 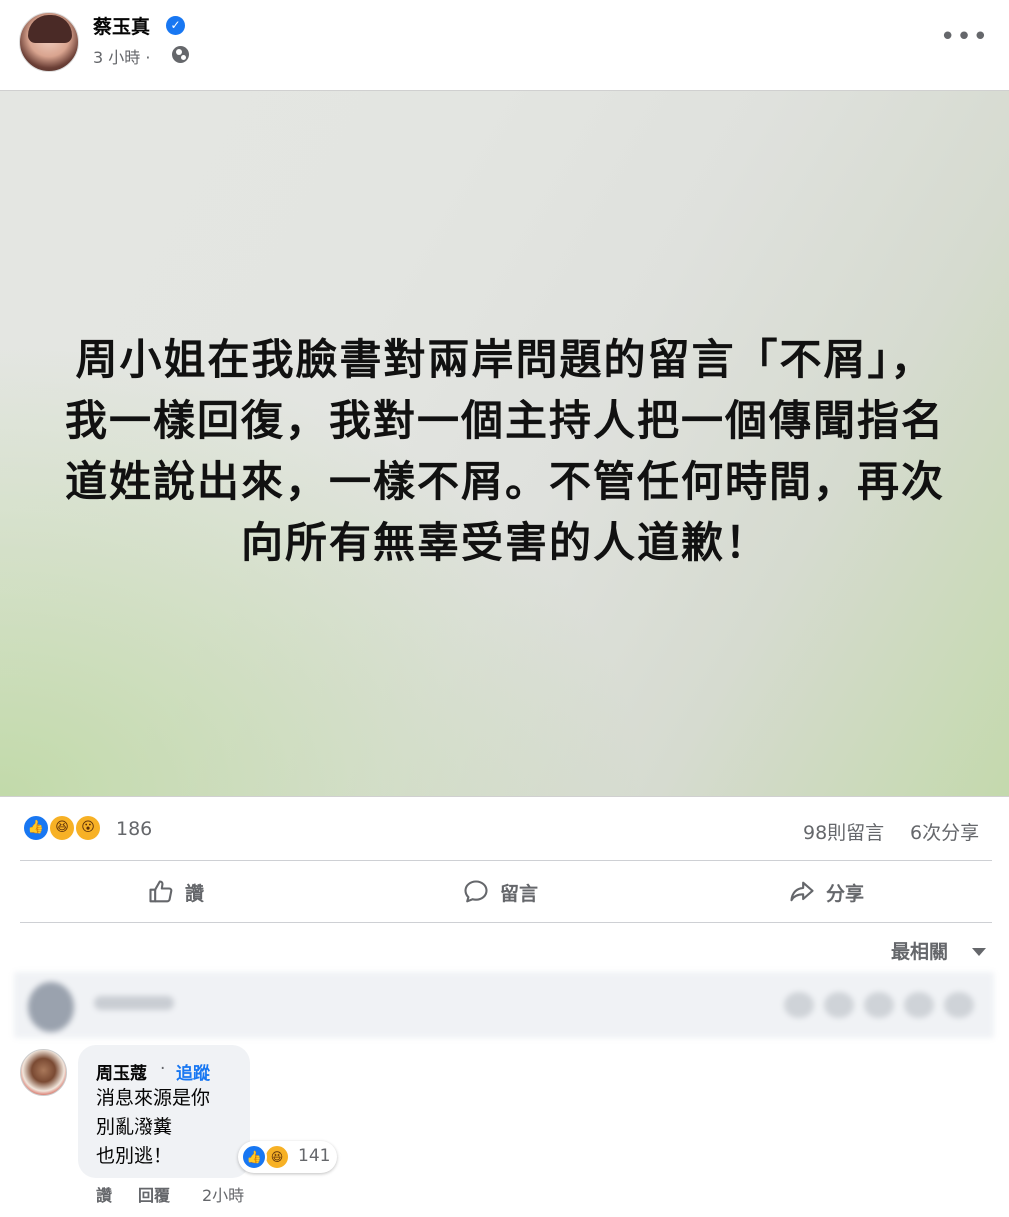 What do you see at coordinates (134, 1156) in the screenshot?
I see `comment-text-line: 也別逃！` at bounding box center [134, 1156].